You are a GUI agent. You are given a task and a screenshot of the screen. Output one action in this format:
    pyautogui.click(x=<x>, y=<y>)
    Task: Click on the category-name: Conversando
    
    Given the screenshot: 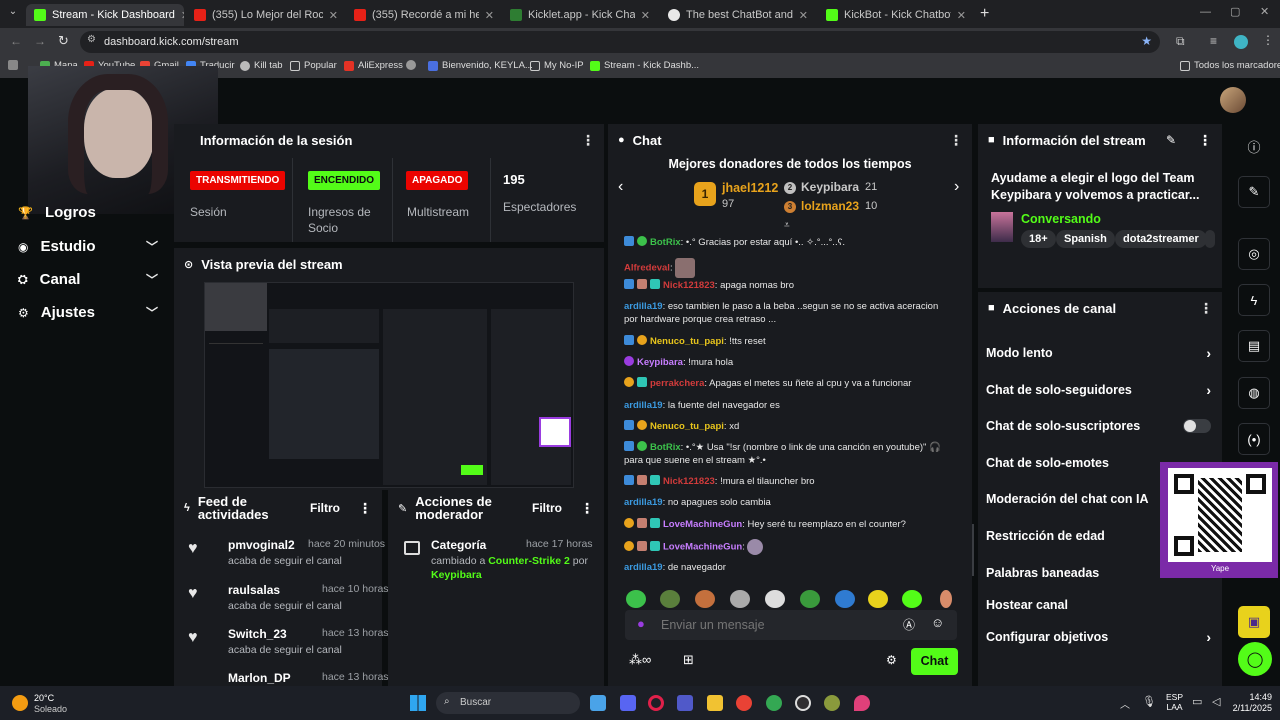 What is the action you would take?
    pyautogui.click(x=1061, y=219)
    